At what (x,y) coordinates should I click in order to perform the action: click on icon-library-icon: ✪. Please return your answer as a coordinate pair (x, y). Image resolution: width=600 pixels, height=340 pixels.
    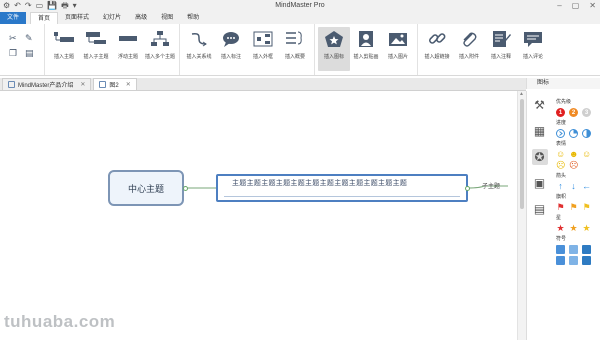
    Looking at the image, I should click on (539, 157).